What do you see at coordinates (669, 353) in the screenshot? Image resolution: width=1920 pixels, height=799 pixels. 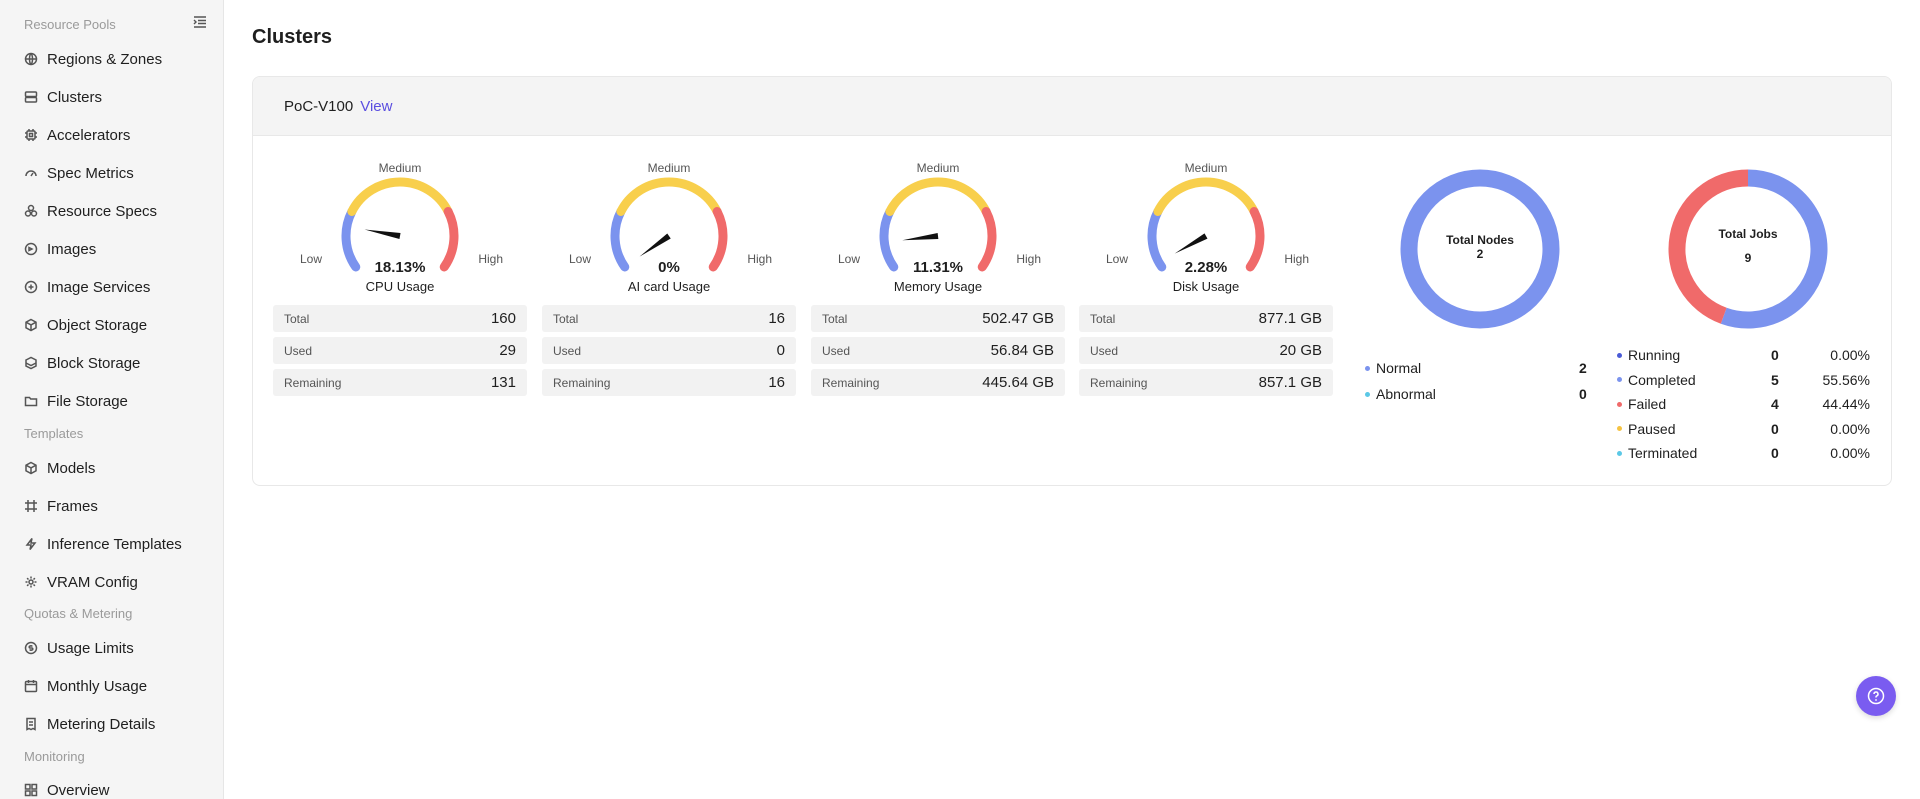 I see `gauge-stats: Total 16 Used 0 Remaining 16` at bounding box center [669, 353].